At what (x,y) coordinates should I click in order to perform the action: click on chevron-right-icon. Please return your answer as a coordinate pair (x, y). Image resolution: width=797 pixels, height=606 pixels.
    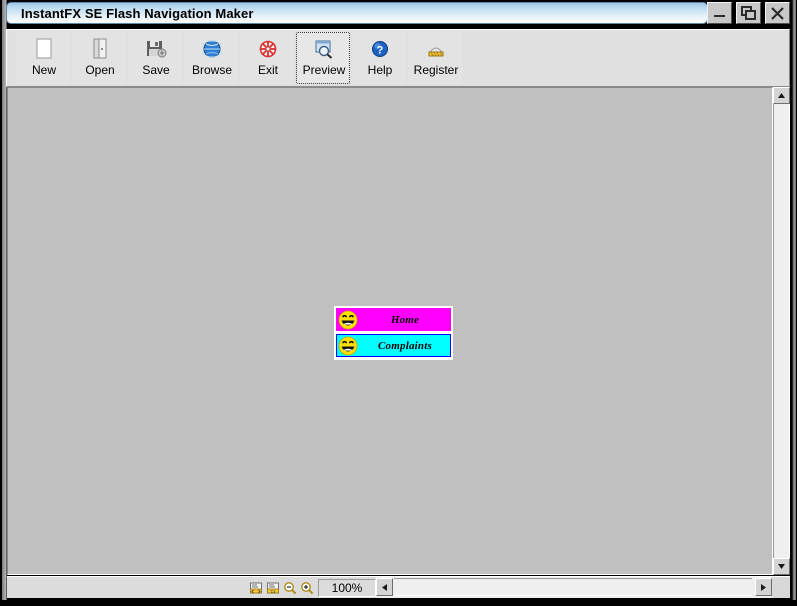
    Looking at the image, I should click on (763, 587).